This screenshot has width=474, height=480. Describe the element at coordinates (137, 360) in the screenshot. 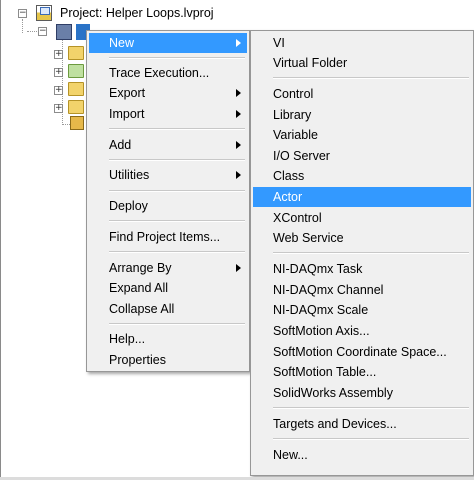

I see `menu-item-label: Properties` at that location.